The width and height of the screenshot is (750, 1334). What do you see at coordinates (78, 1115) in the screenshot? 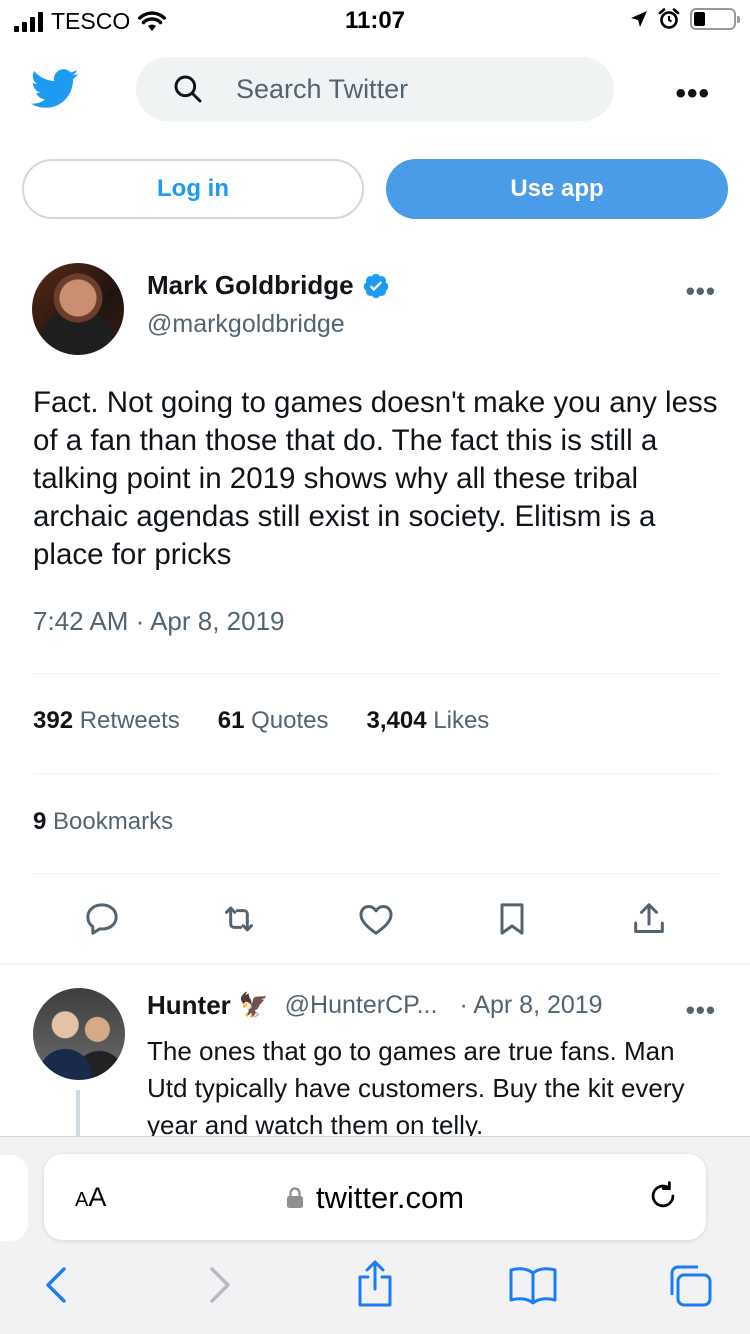
I see `thread-line` at bounding box center [78, 1115].